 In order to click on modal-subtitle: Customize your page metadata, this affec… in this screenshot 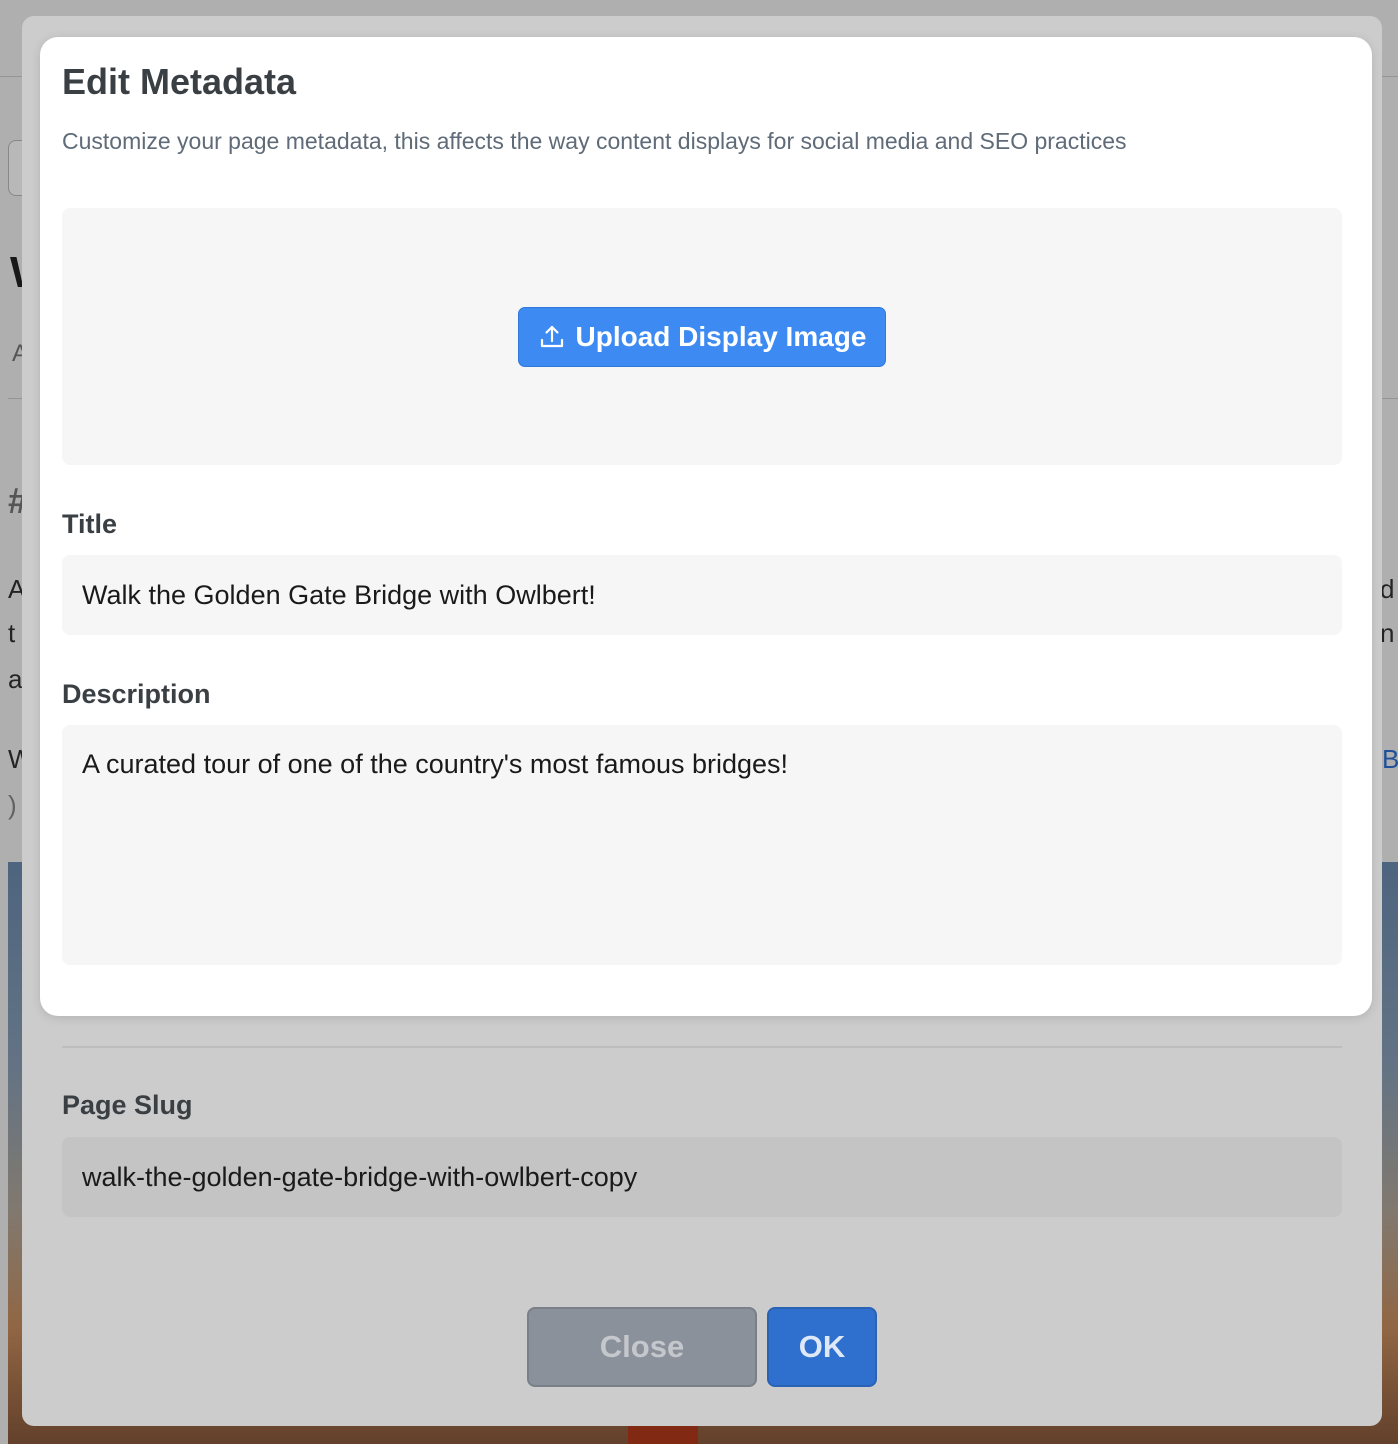, I will do `click(594, 141)`.